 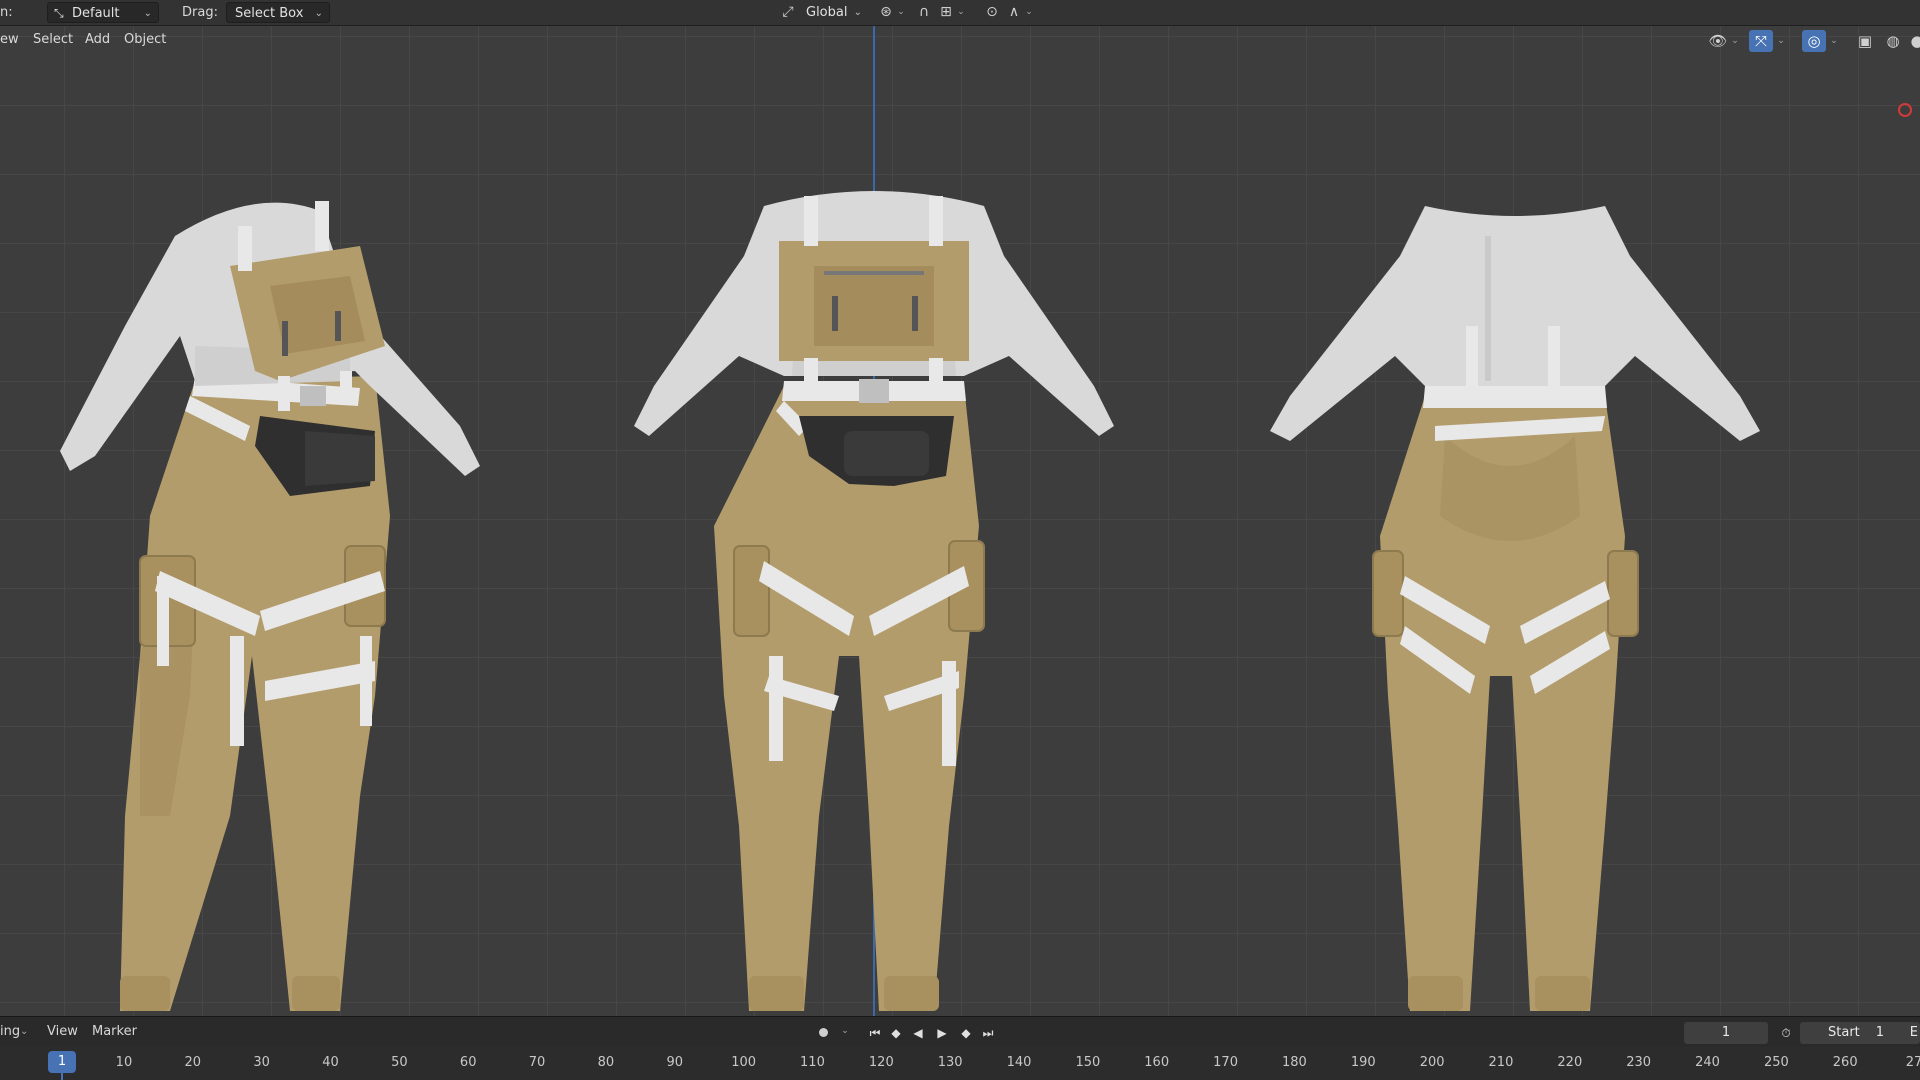 What do you see at coordinates (124, 1062) in the screenshot?
I see `ruler-tick-label: 10` at bounding box center [124, 1062].